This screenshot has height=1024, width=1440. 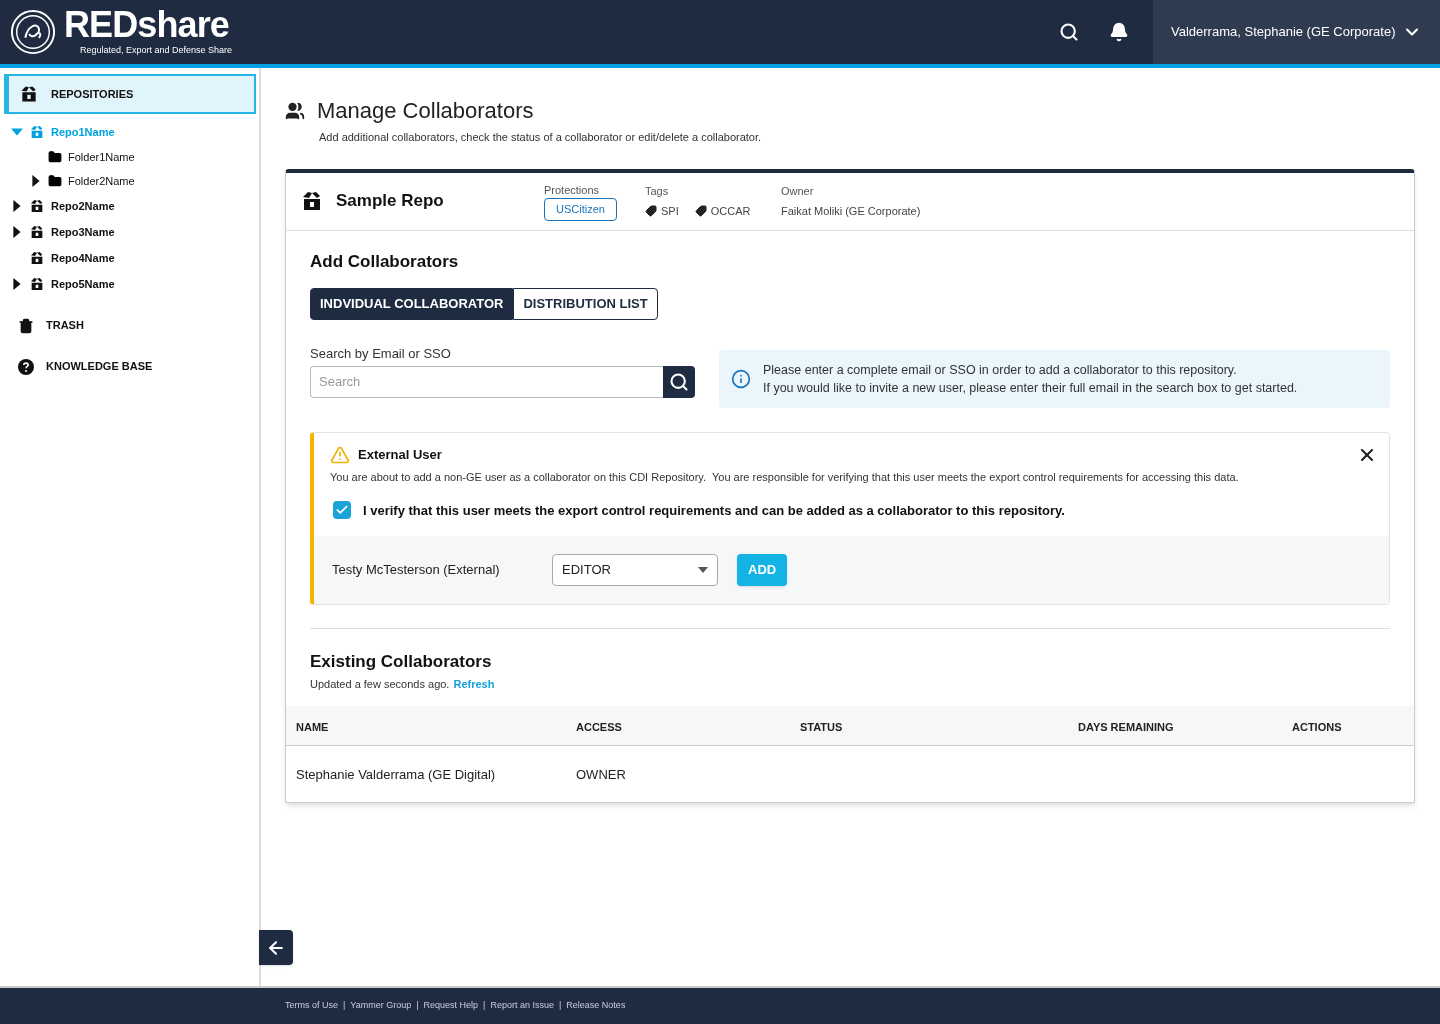 I want to click on tree-item: Repo5Name, so click(x=83, y=284).